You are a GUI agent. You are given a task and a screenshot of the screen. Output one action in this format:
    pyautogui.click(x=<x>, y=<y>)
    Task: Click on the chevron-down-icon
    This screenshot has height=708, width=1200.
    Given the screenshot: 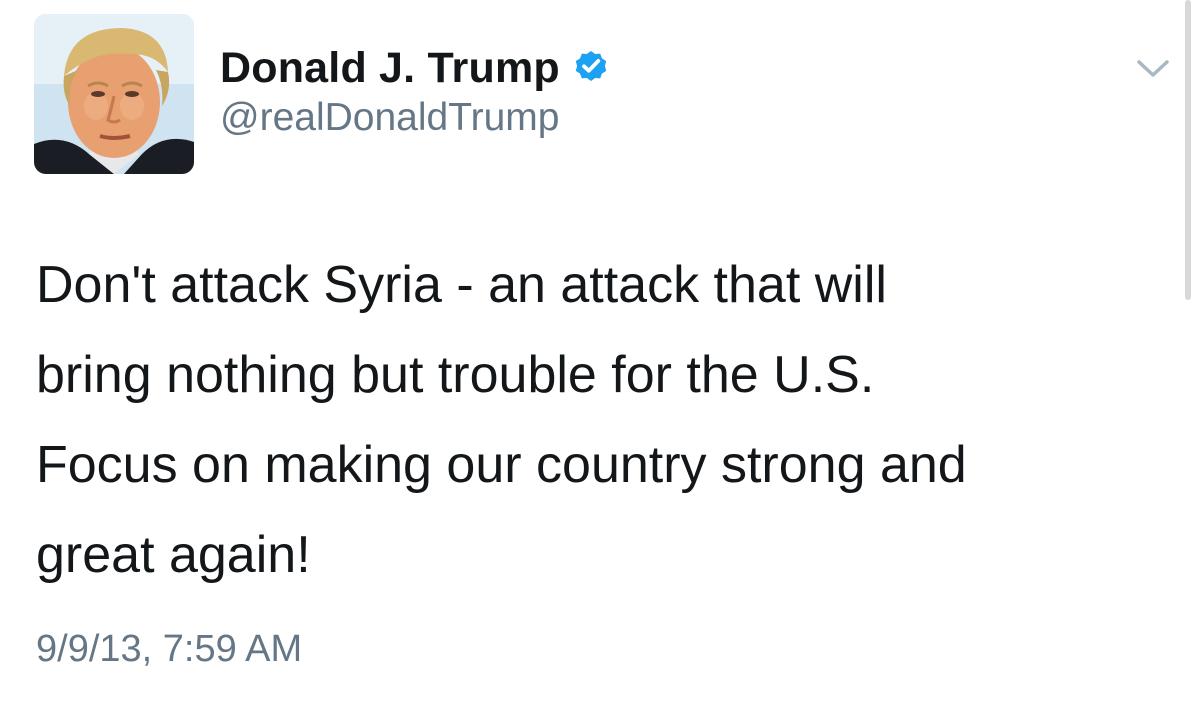 What is the action you would take?
    pyautogui.click(x=1153, y=69)
    